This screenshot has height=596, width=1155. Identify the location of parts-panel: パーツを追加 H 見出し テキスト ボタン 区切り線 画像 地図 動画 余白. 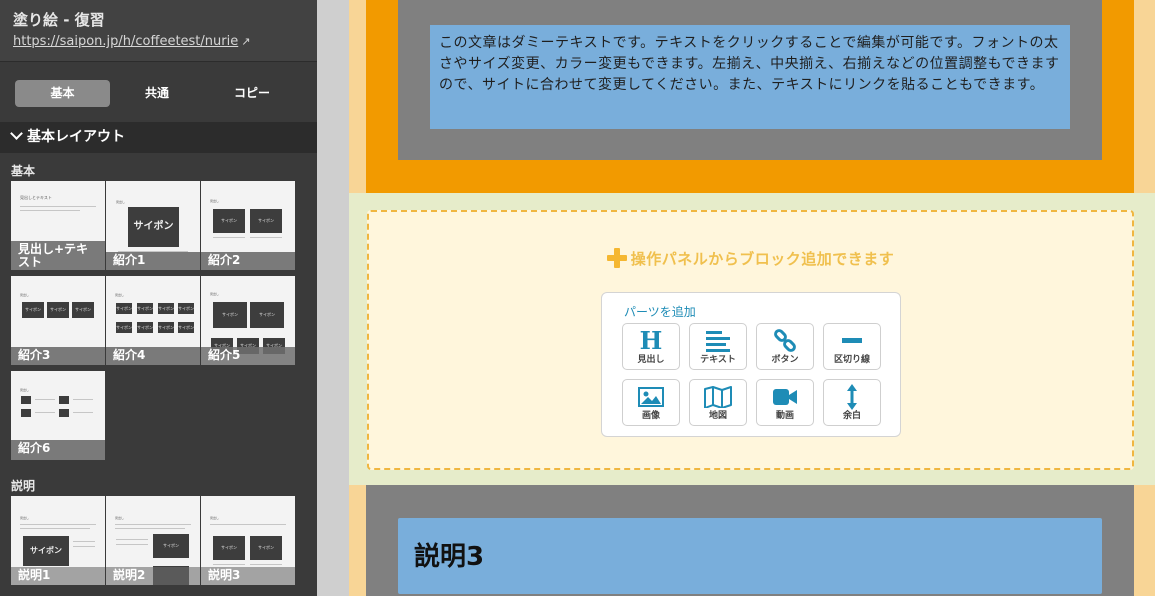
(751, 364).